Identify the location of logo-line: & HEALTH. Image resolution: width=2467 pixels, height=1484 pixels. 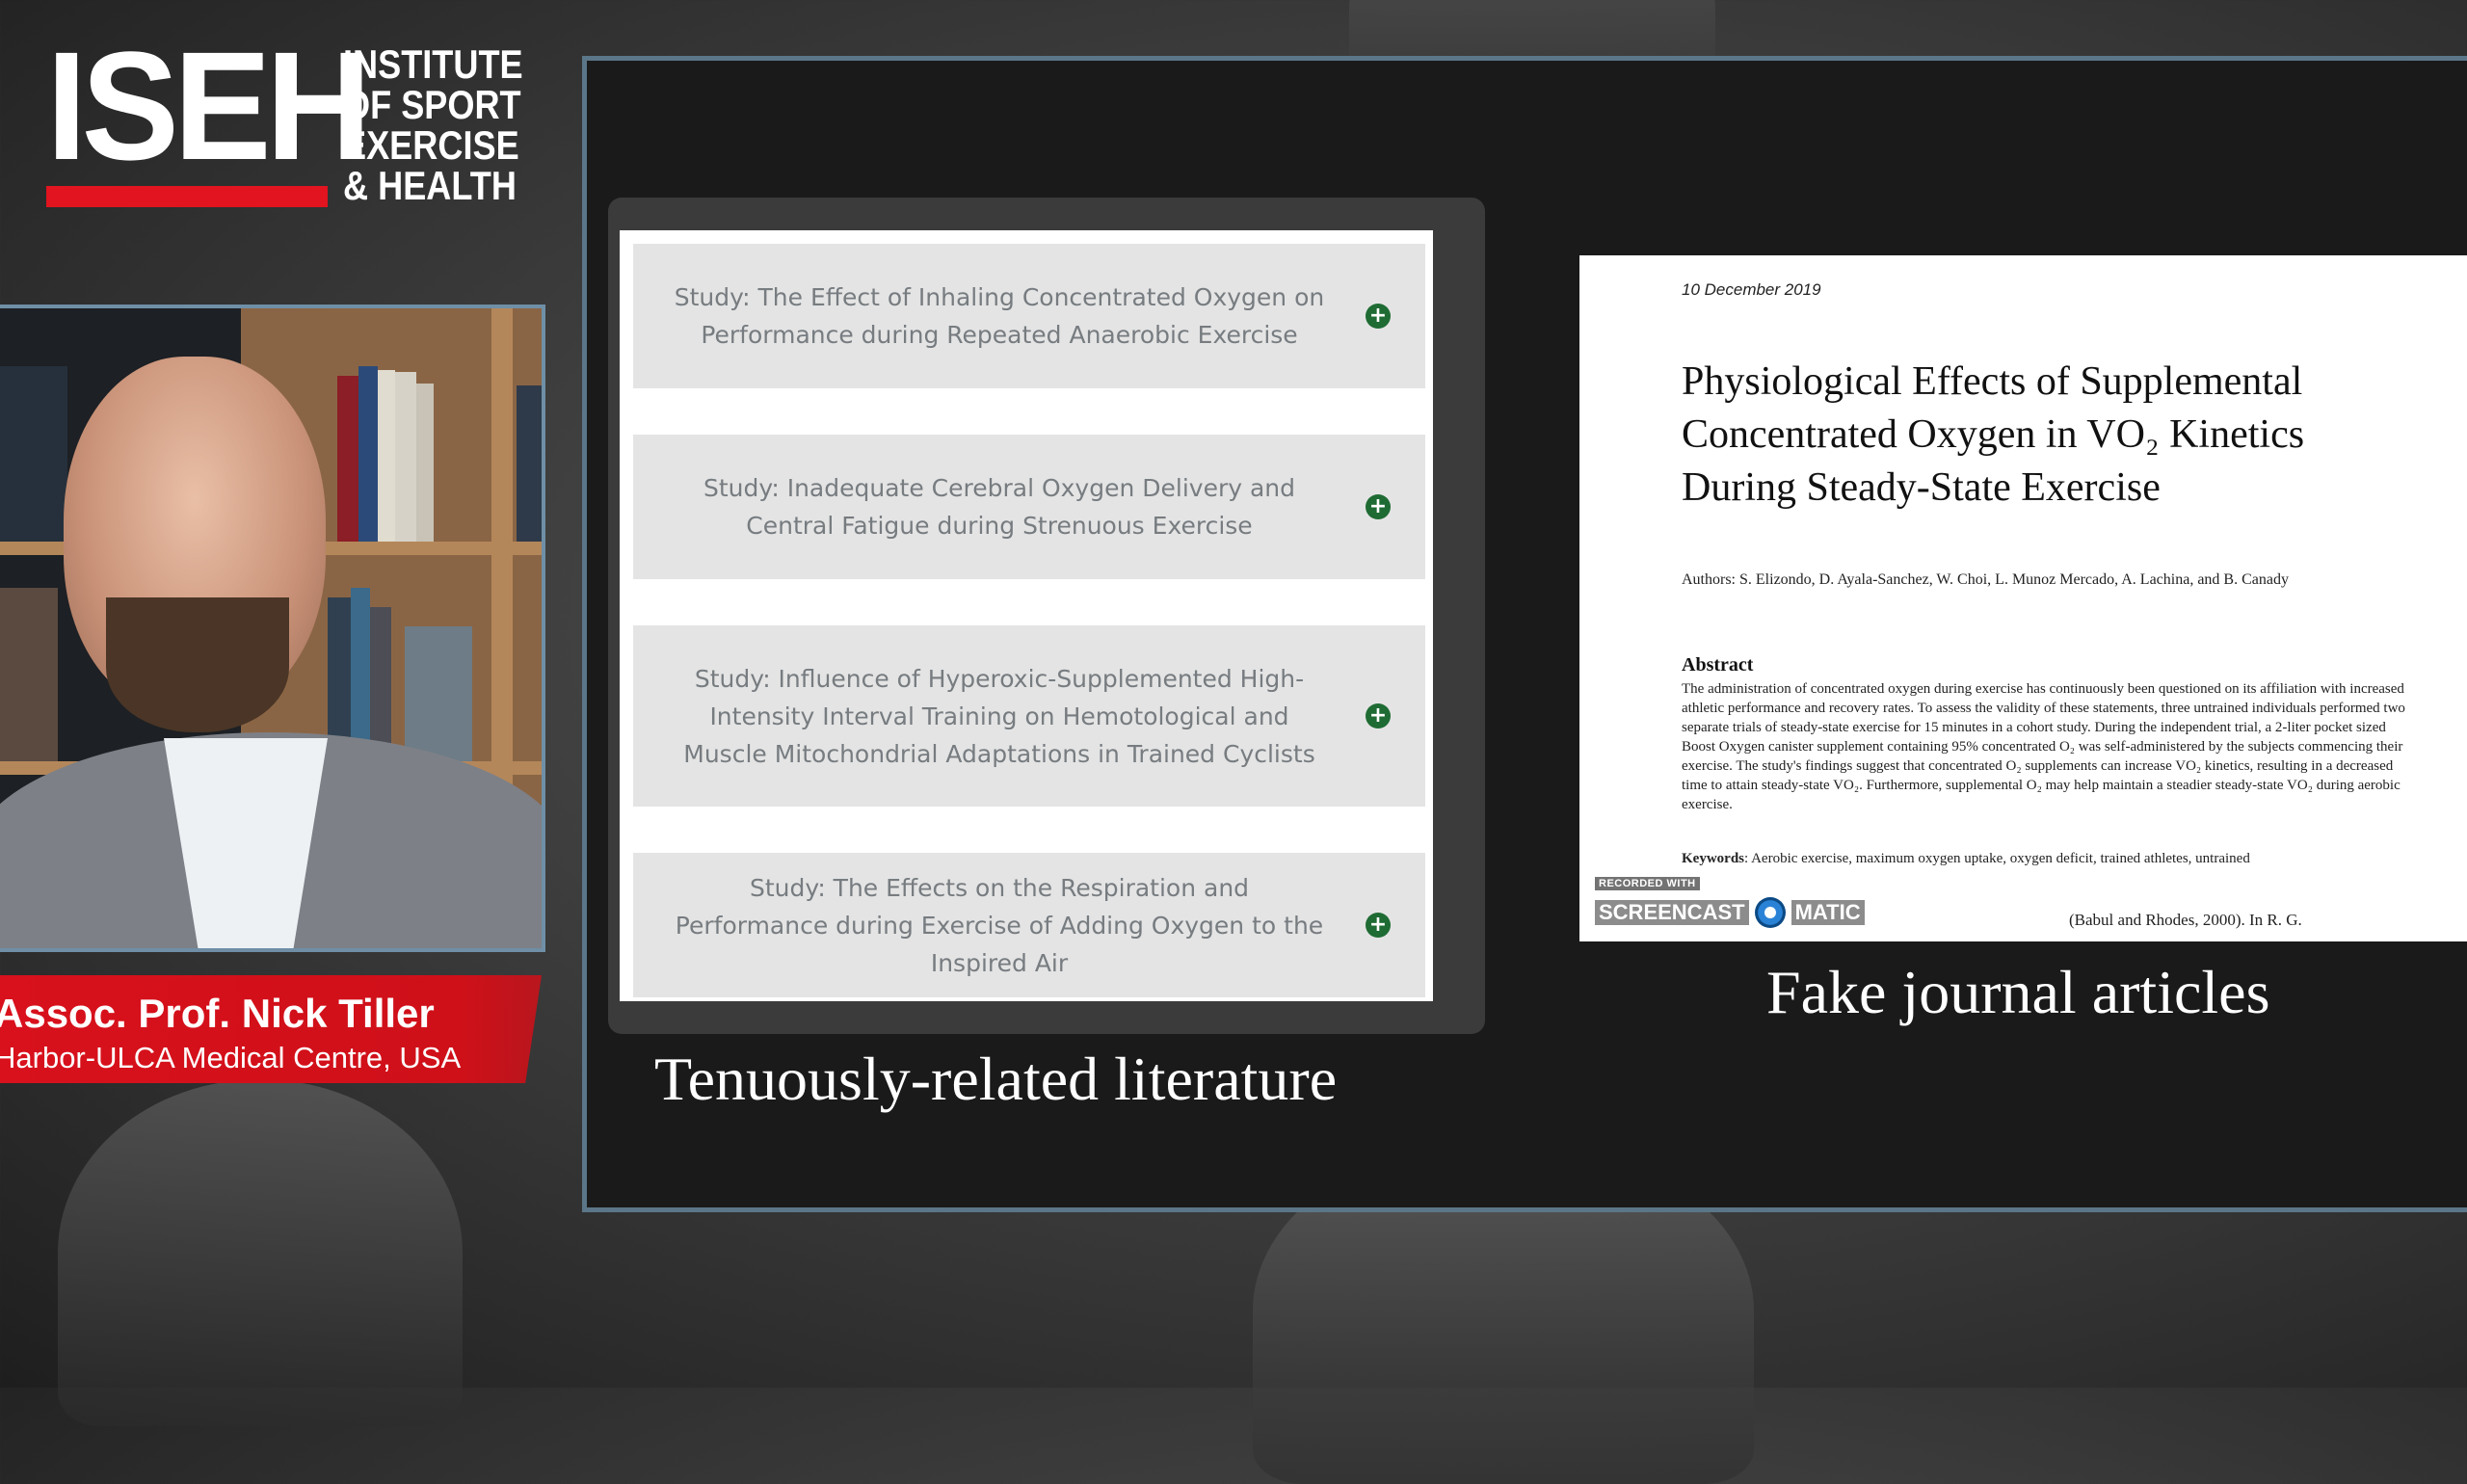
(430, 185).